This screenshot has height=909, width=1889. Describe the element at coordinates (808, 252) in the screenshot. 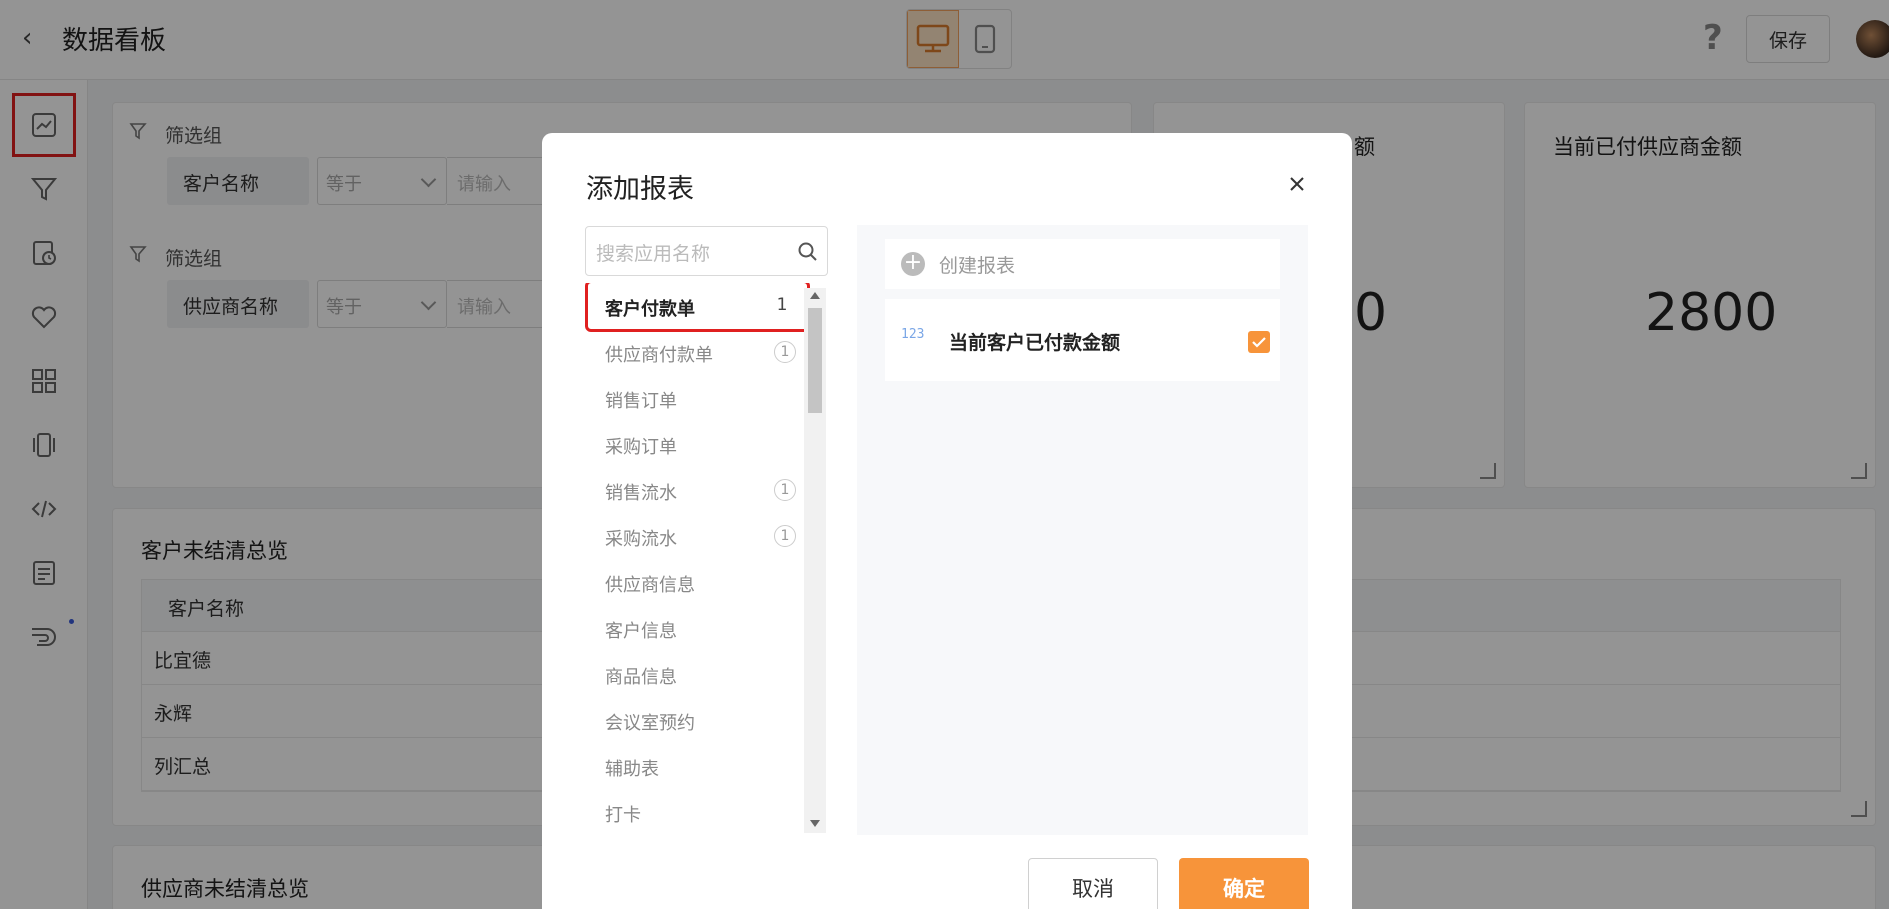

I see `search-icon` at that location.